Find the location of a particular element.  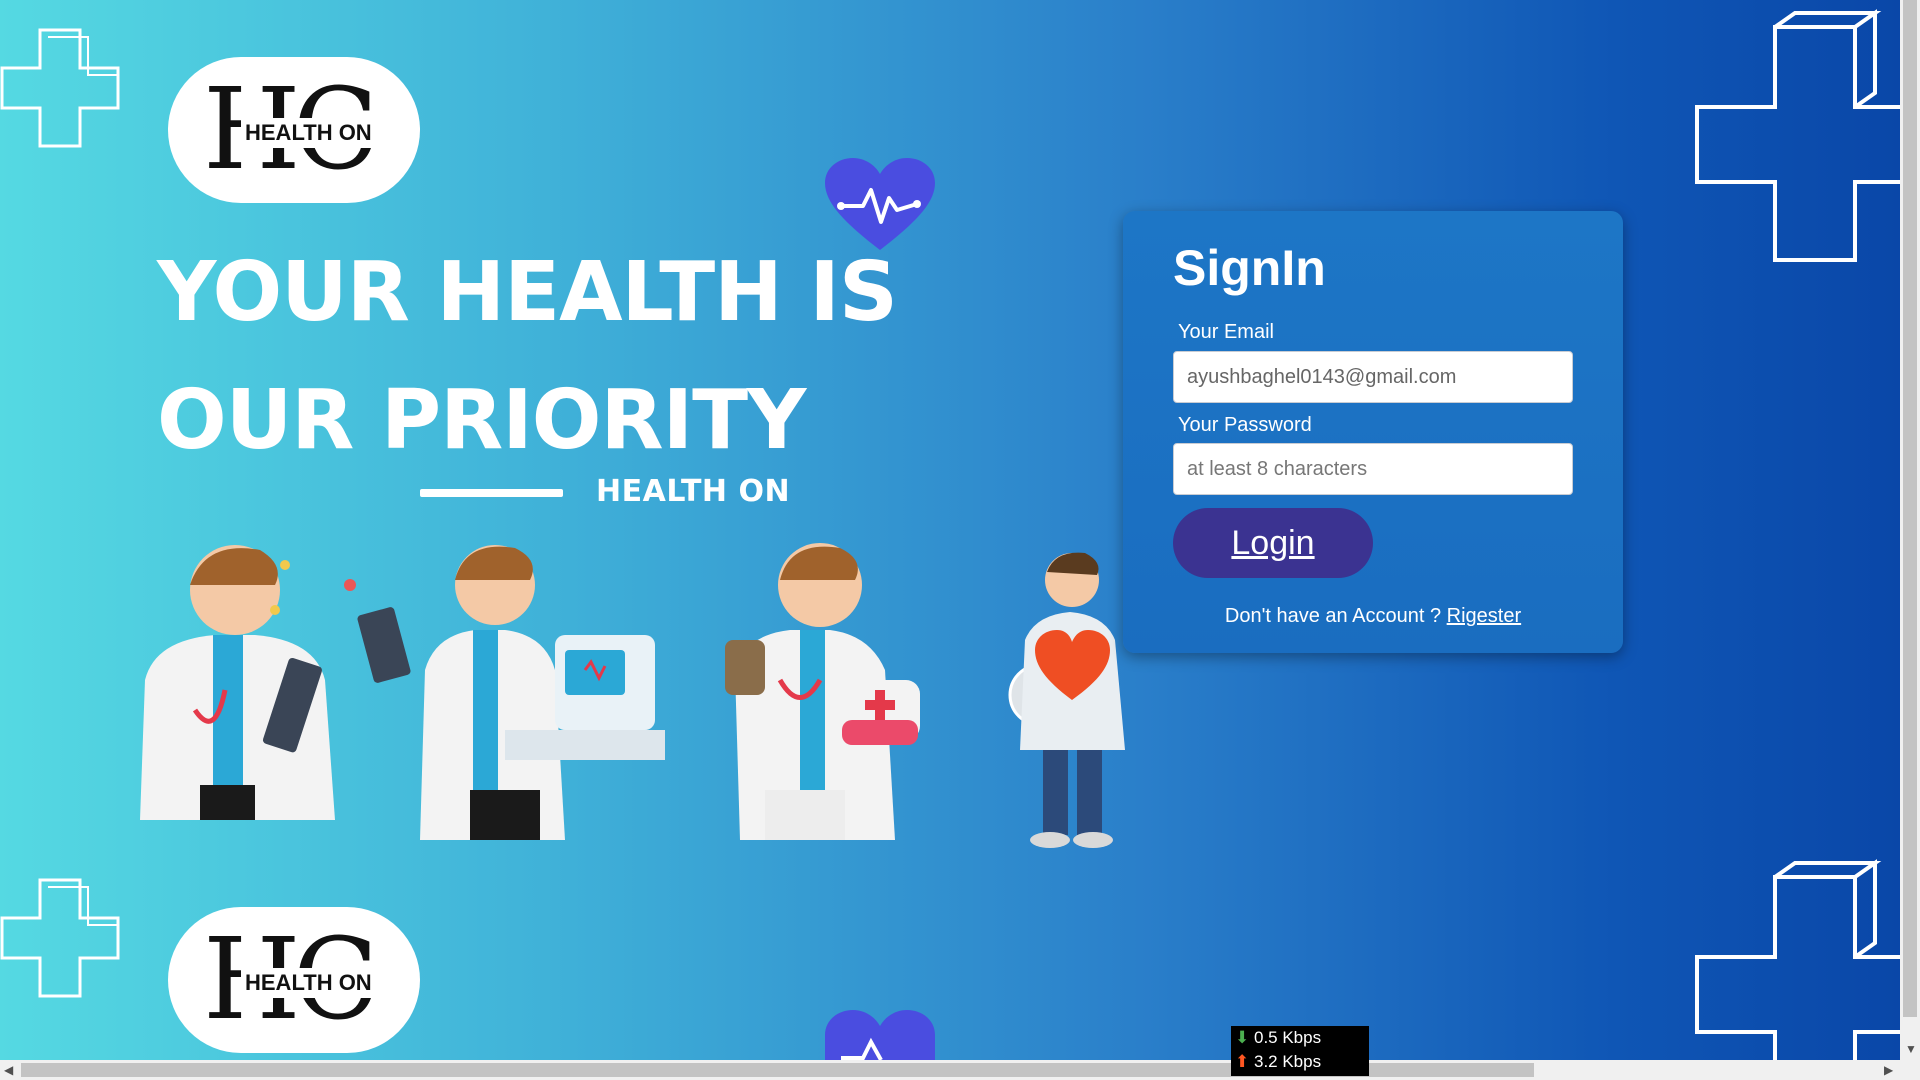

tagline-divider is located at coordinates (491, 493).